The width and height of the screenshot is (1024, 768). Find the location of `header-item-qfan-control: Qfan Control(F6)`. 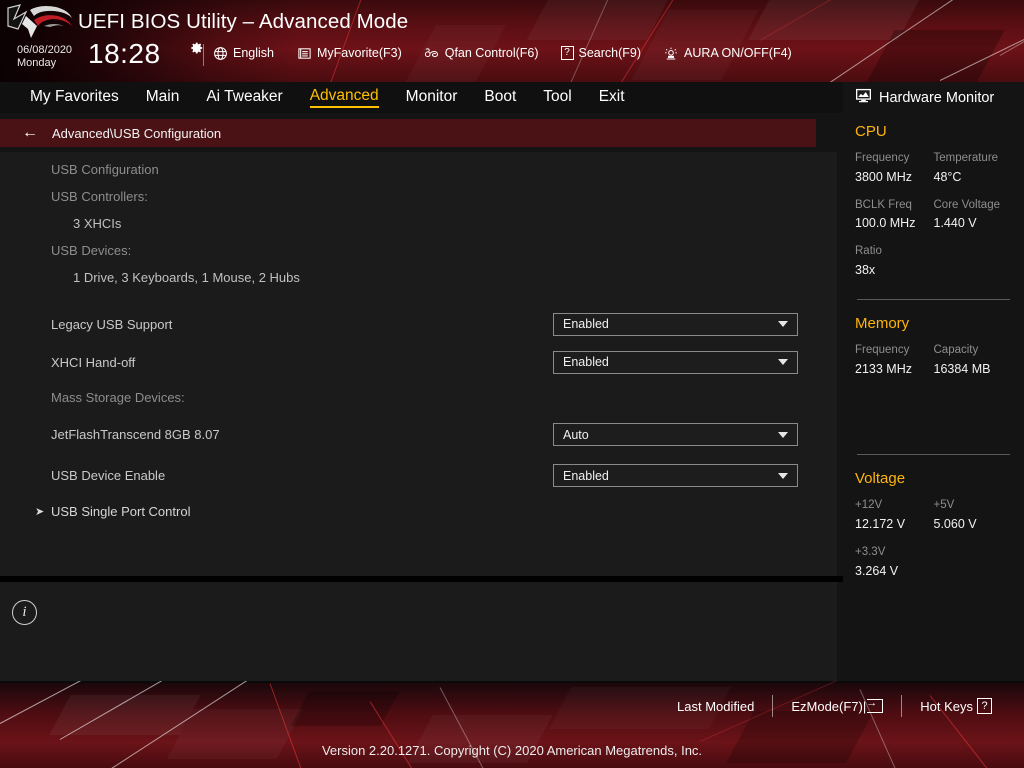

header-item-qfan-control: Qfan Control(F6) is located at coordinates (481, 53).